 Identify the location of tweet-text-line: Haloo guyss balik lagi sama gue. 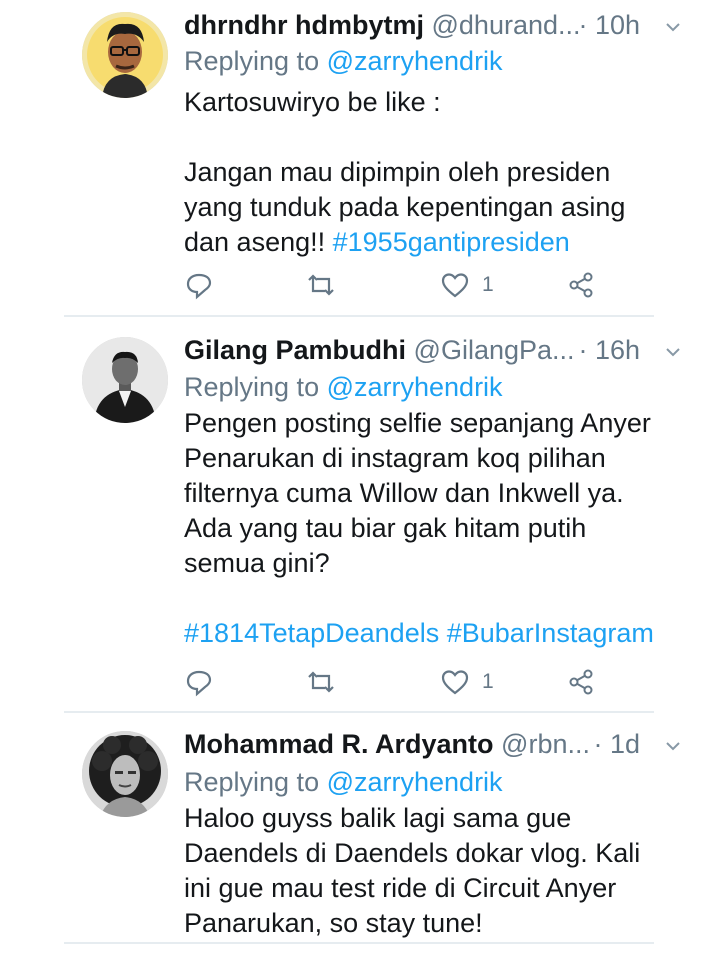
(378, 818).